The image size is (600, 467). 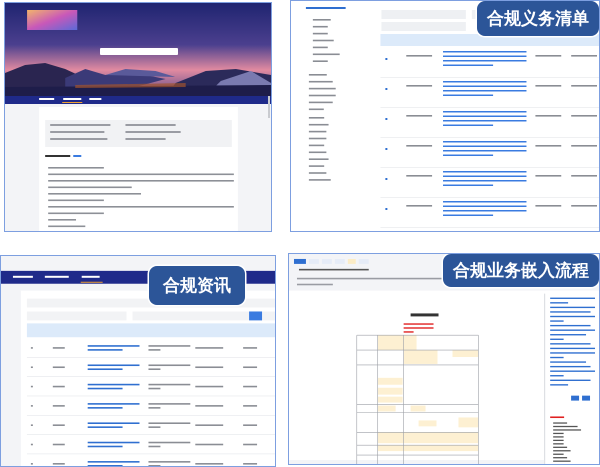 What do you see at coordinates (538, 18) in the screenshot?
I see `panel-caption: 合规义务清单` at bounding box center [538, 18].